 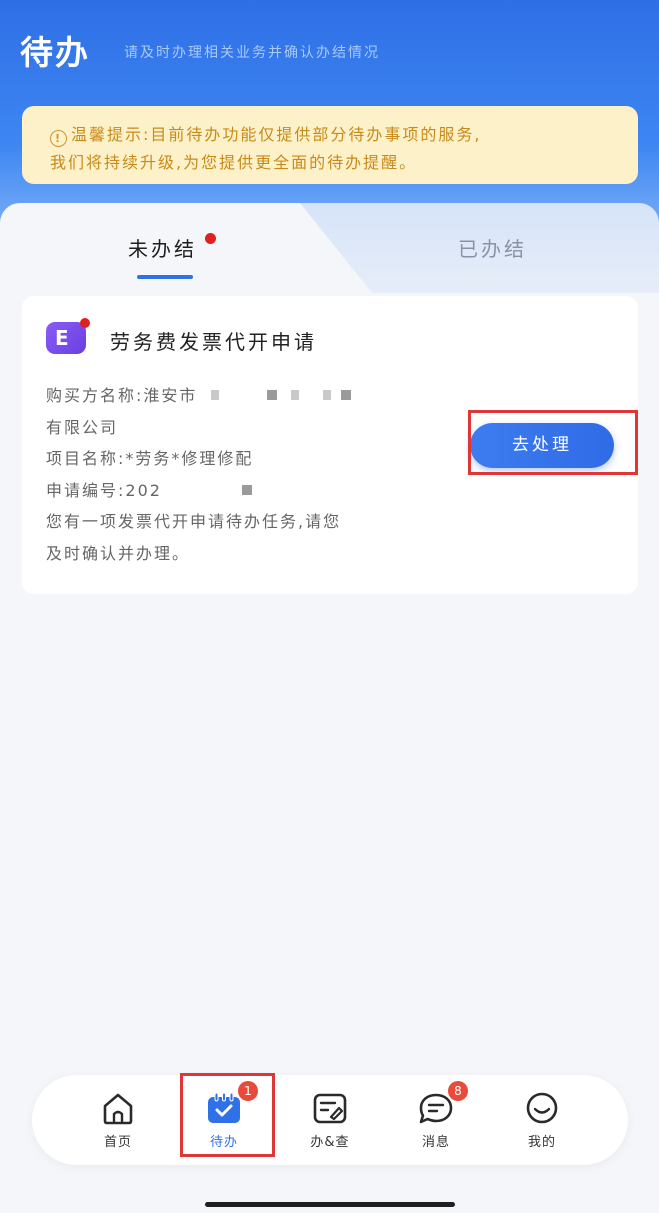 I want to click on notice-line-2: 我们将持续升级,为您提供更全面的待办提醒。, so click(x=234, y=162).